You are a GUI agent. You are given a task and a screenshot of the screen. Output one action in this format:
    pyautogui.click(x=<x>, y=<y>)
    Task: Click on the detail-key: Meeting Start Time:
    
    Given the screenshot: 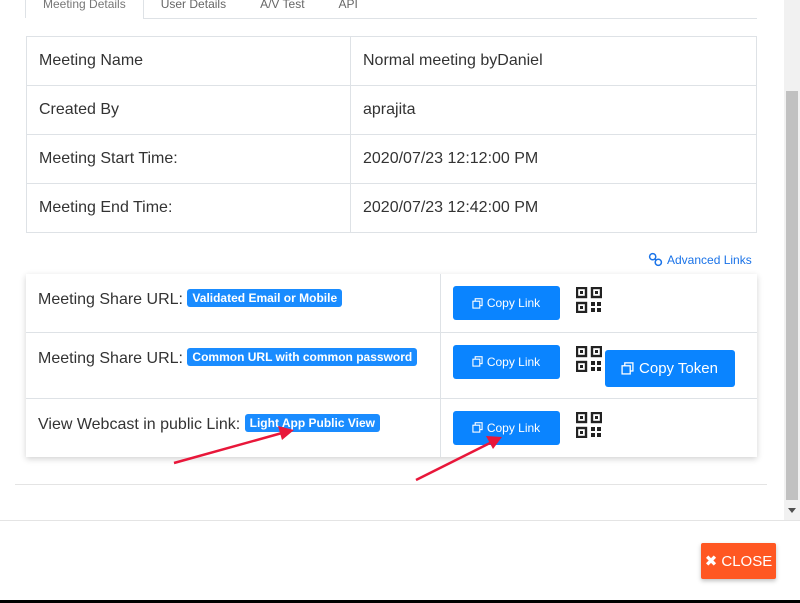 What is the action you would take?
    pyautogui.click(x=188, y=159)
    